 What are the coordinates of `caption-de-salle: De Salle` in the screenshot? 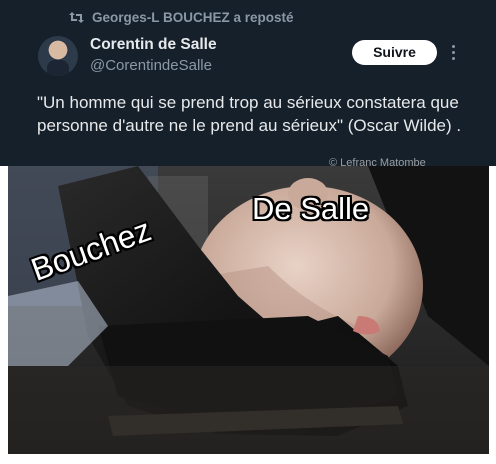 It's located at (311, 208).